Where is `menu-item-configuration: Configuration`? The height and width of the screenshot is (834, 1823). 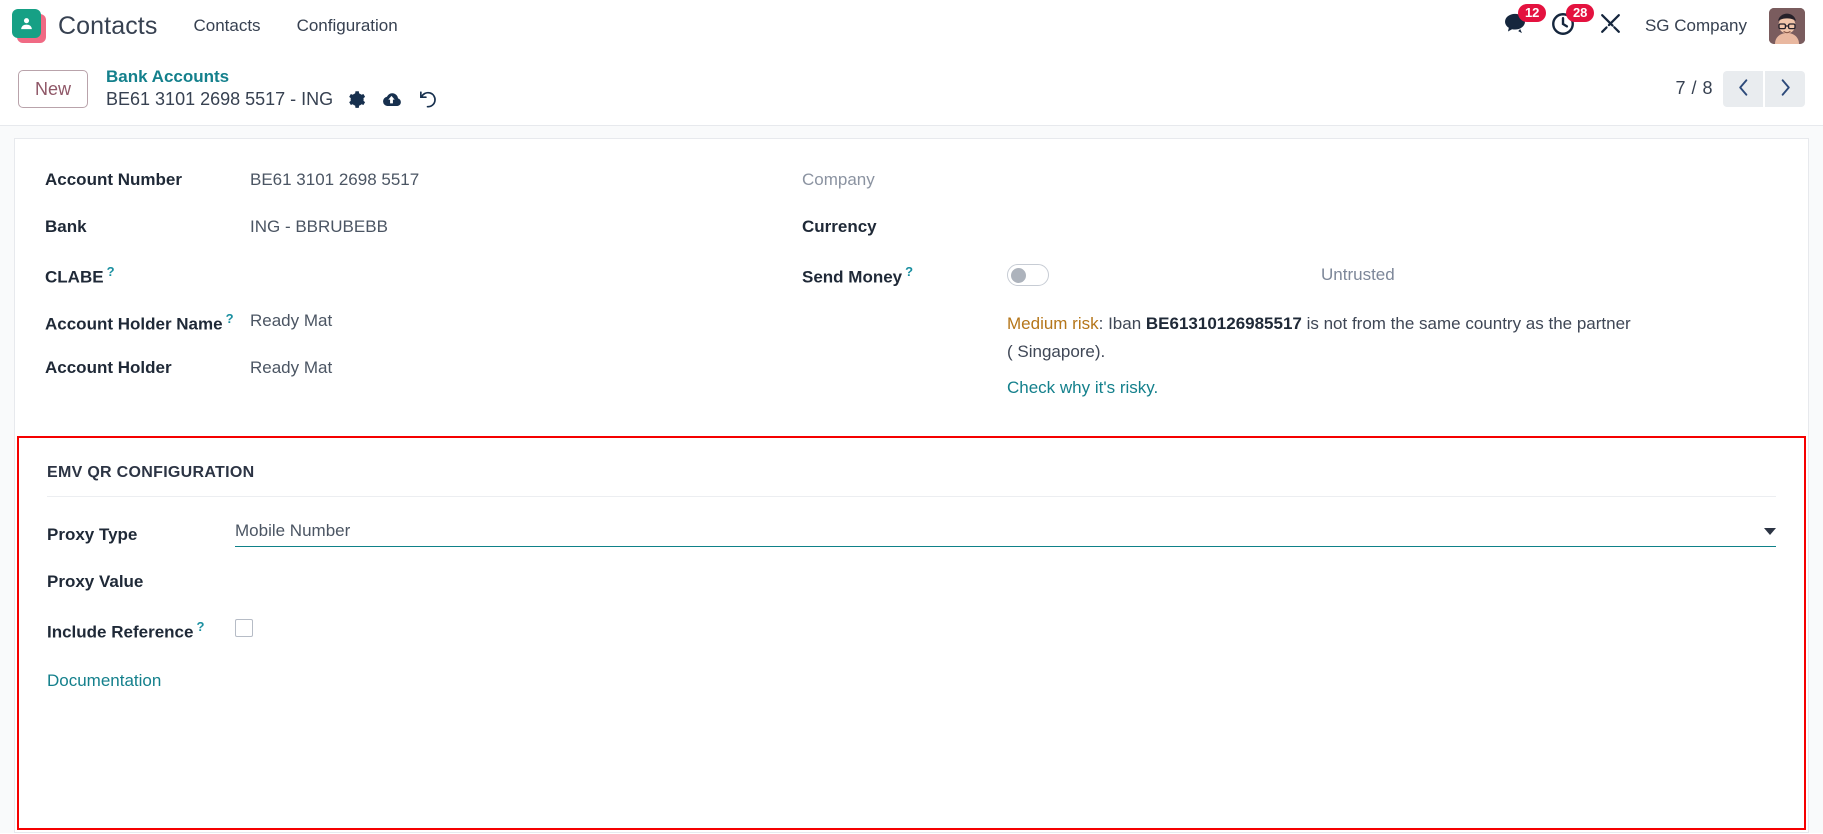 menu-item-configuration: Configuration is located at coordinates (347, 26).